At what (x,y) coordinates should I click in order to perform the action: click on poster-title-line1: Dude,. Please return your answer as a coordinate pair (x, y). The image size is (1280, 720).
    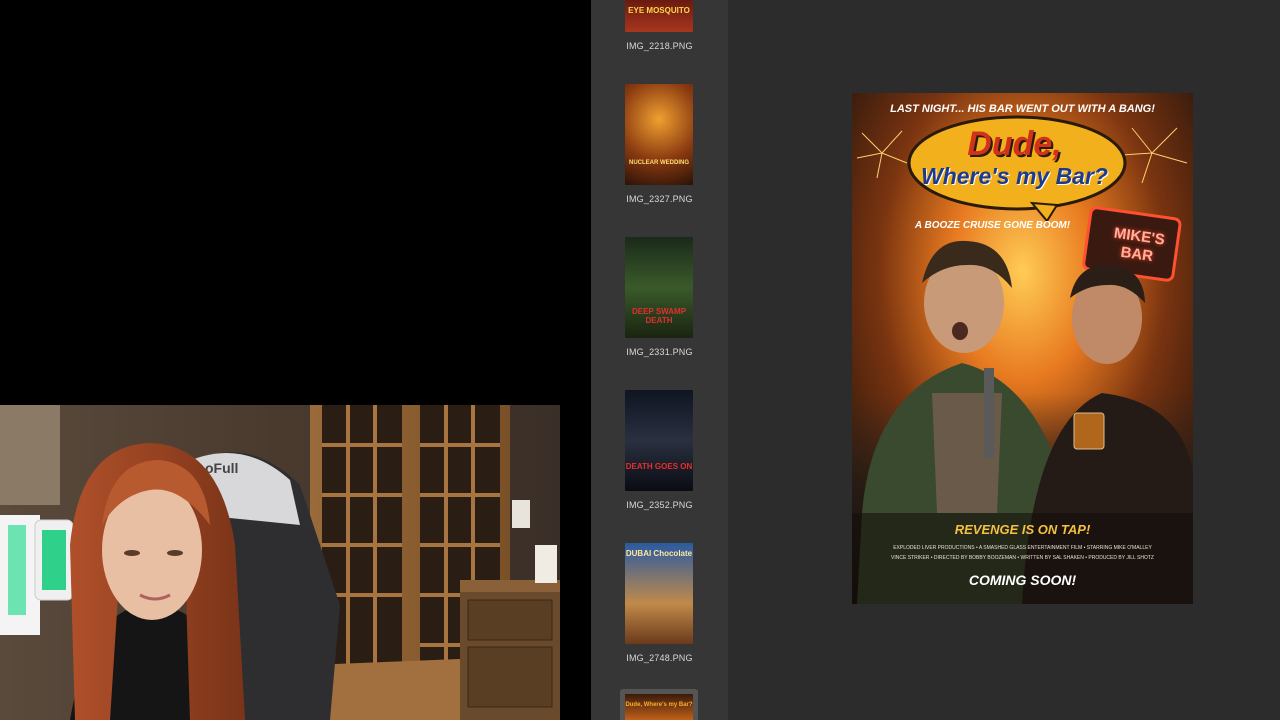
    Looking at the image, I should click on (1014, 144).